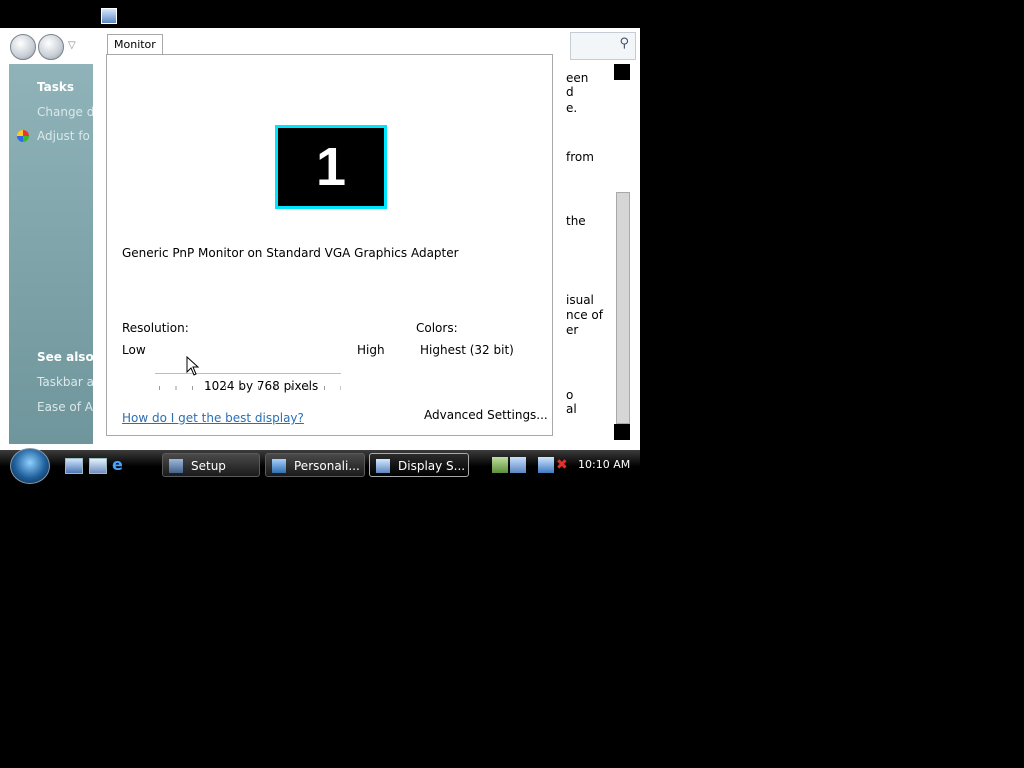  Describe the element at coordinates (329, 14) in the screenshot. I see `dialog-titlebar` at that location.